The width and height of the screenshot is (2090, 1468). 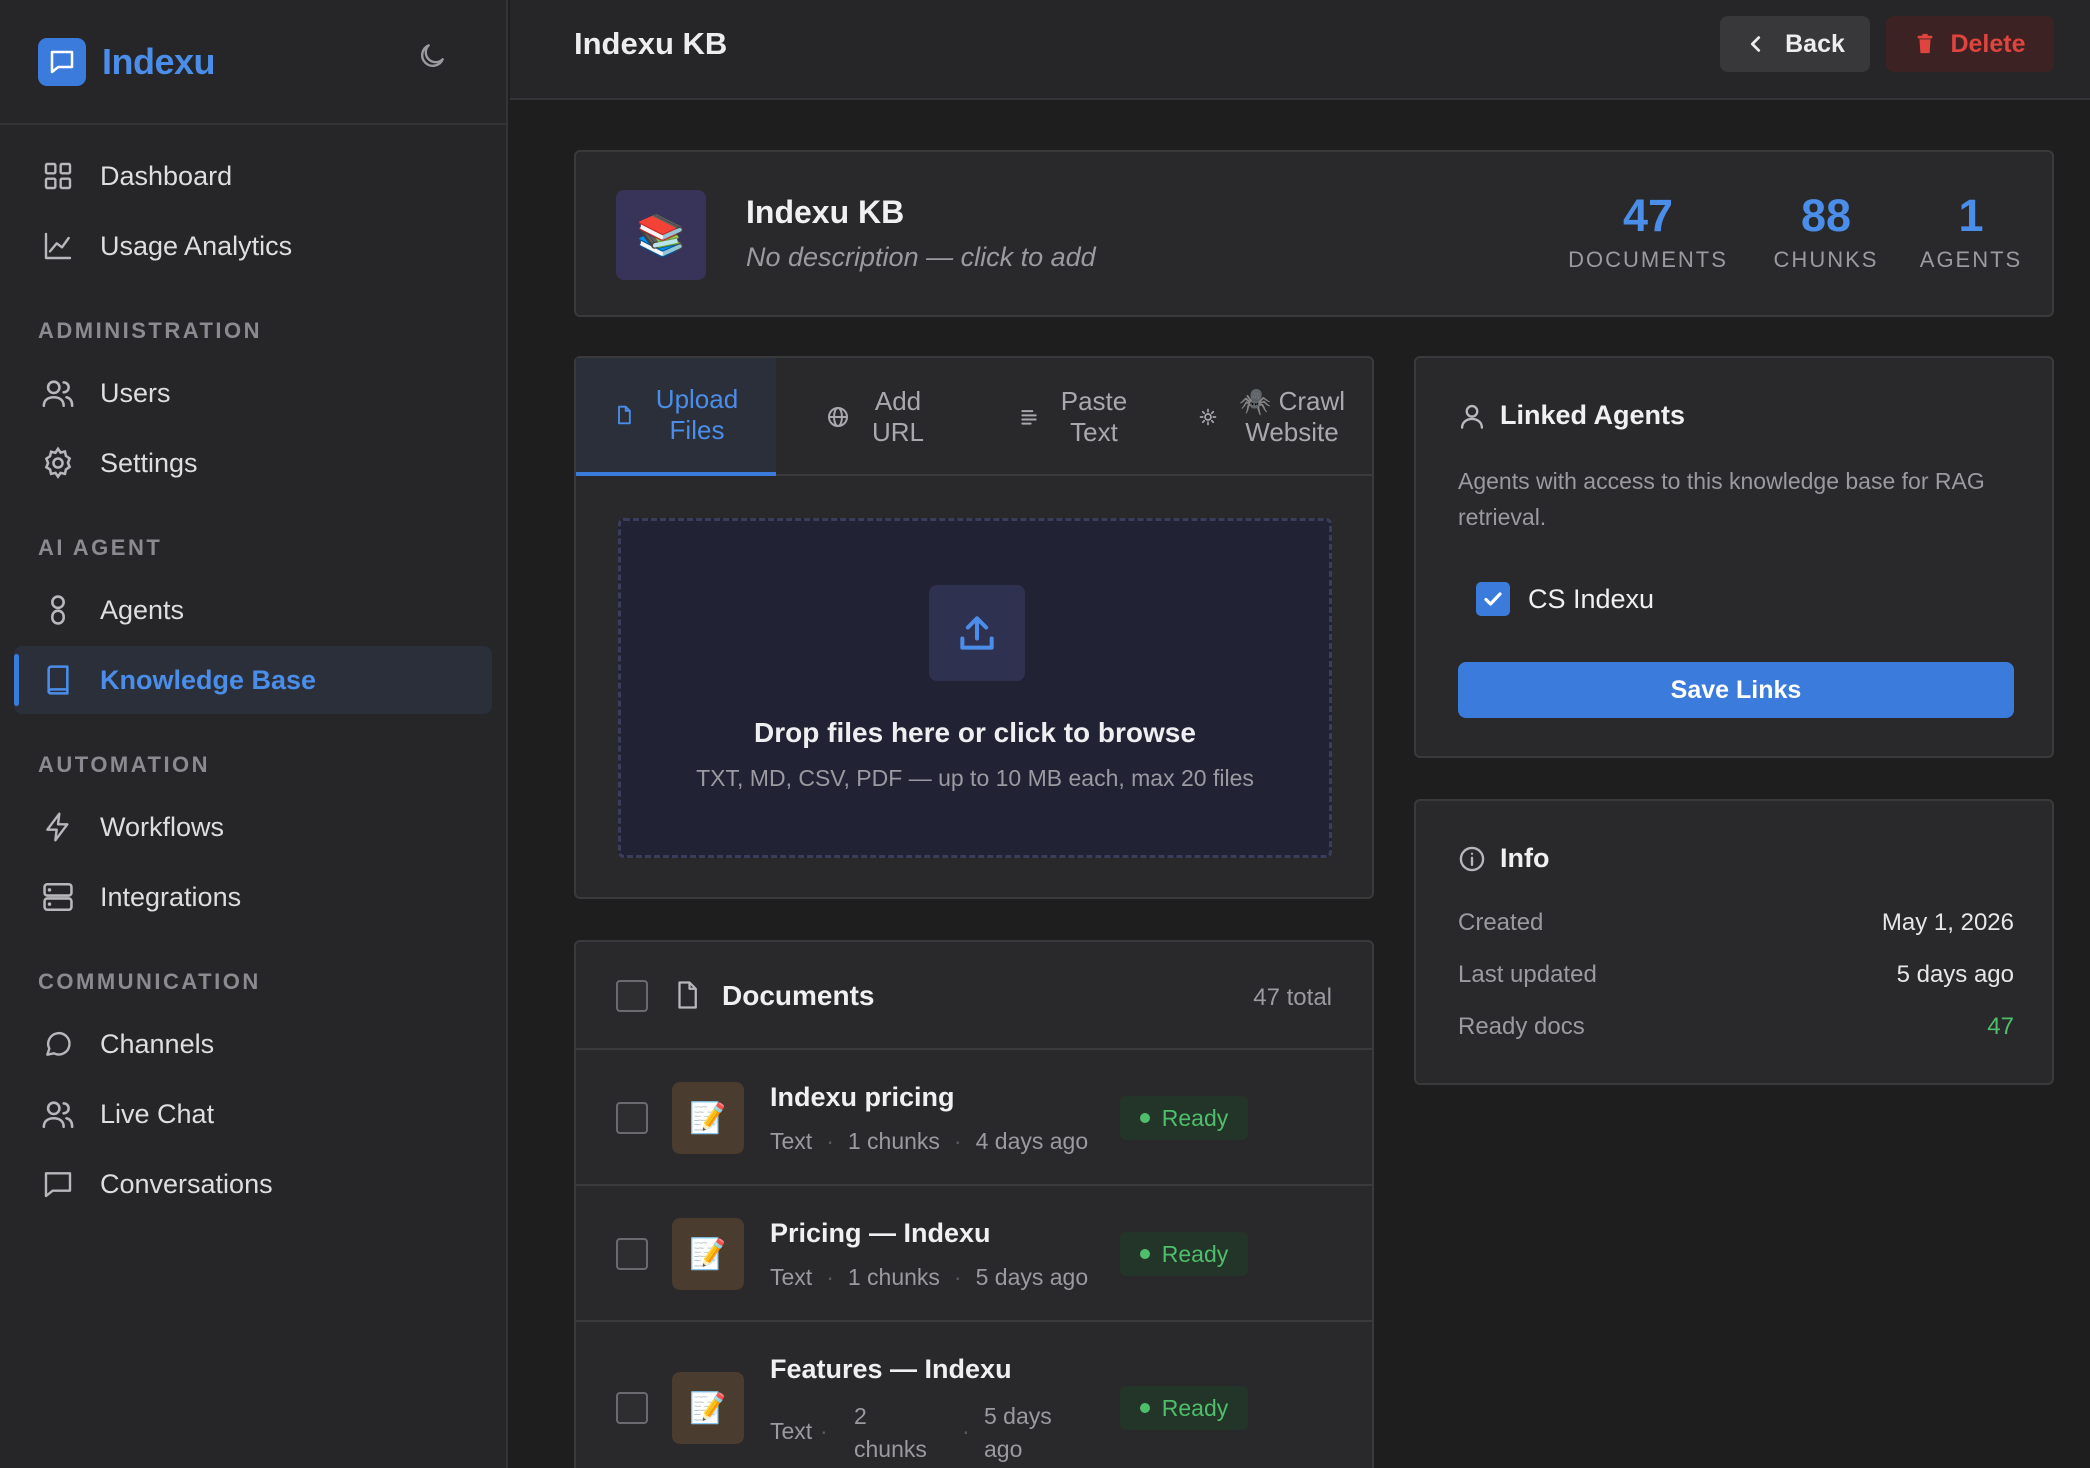 I want to click on stat-agents: 1 AGENTS, so click(x=1971, y=232).